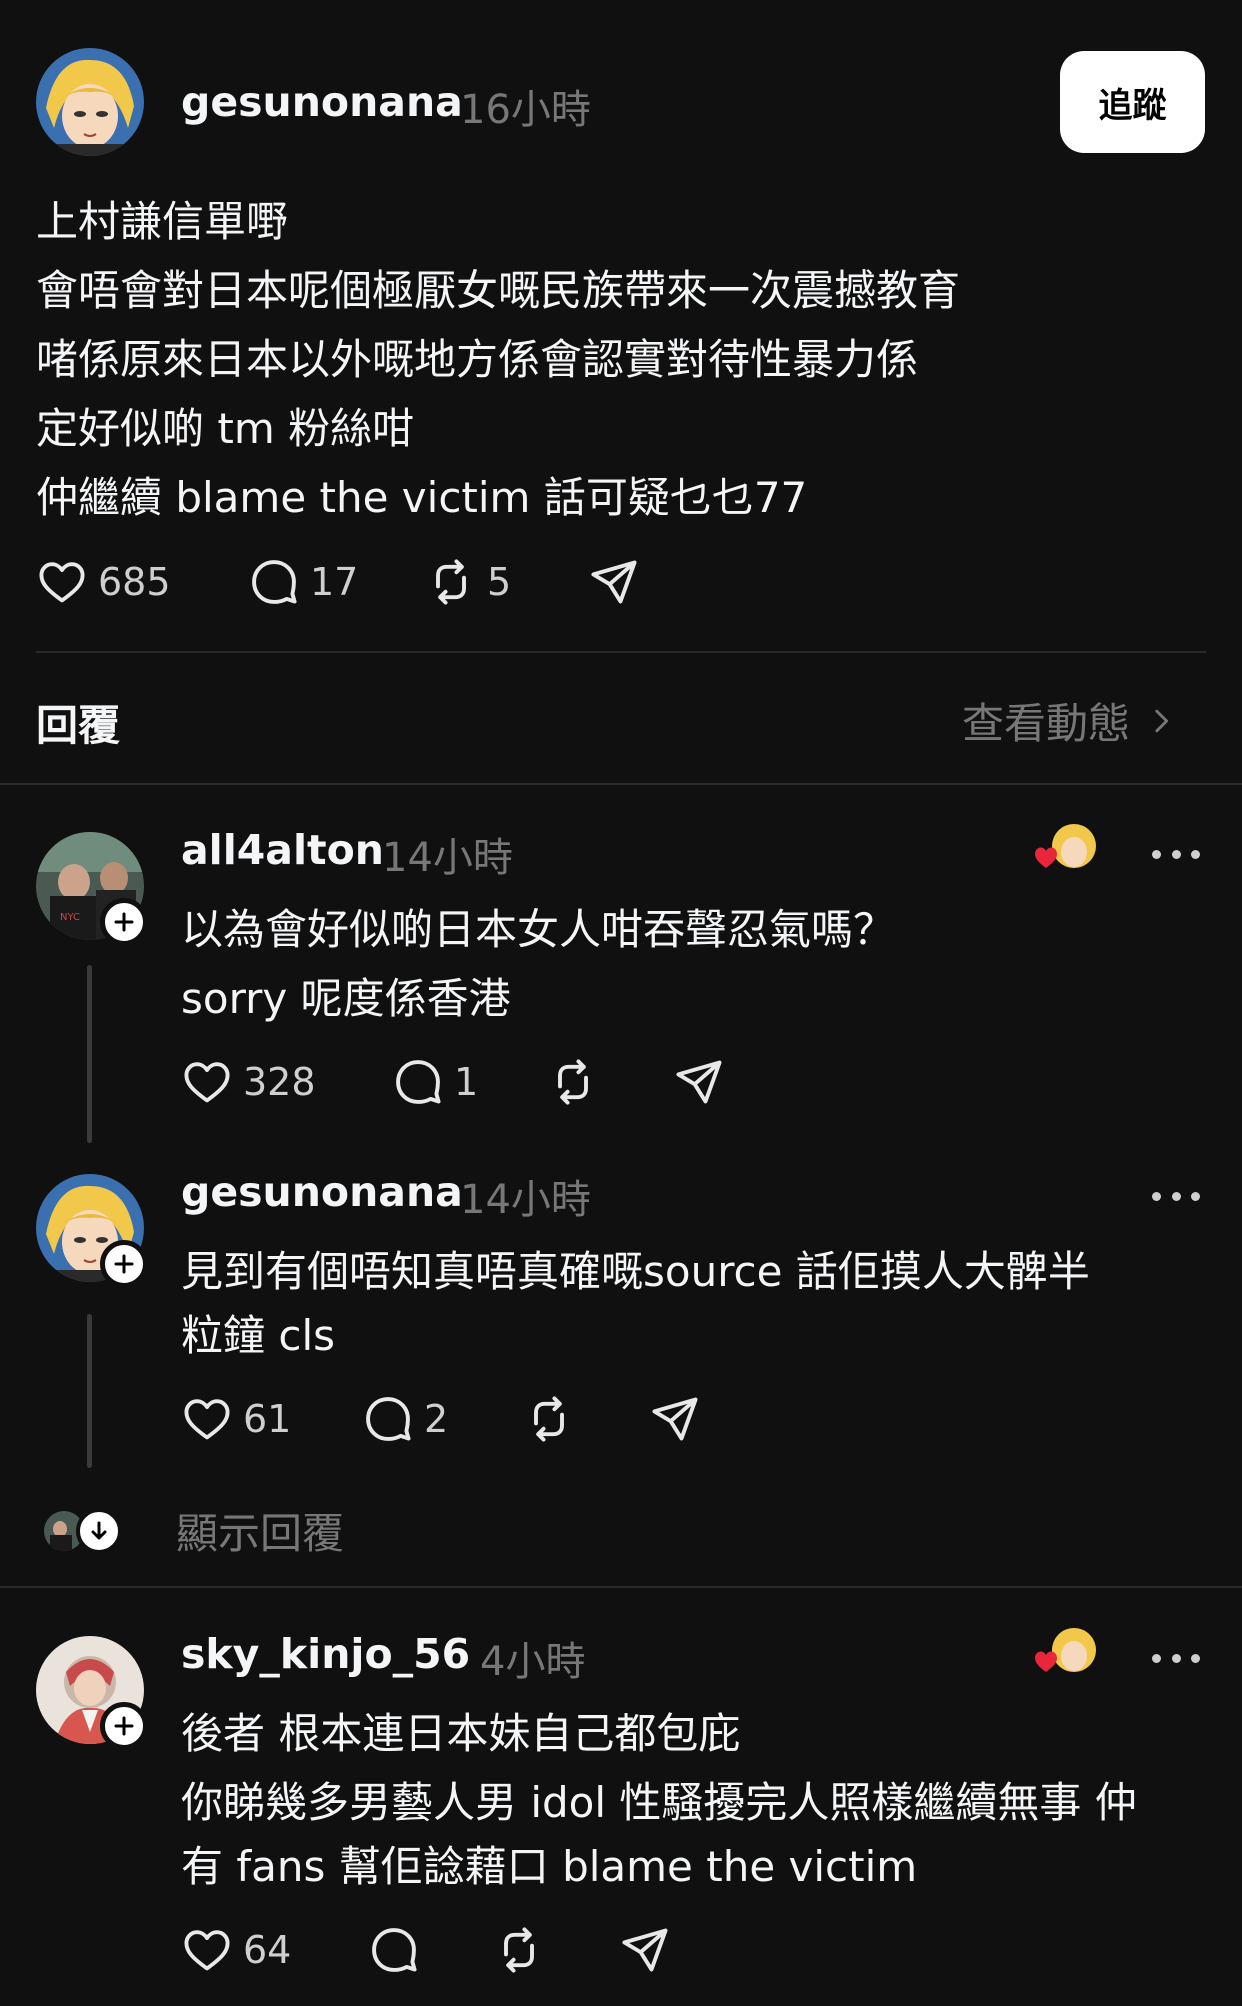  What do you see at coordinates (1046, 723) in the screenshot?
I see `view-activity-label: 查看動態` at bounding box center [1046, 723].